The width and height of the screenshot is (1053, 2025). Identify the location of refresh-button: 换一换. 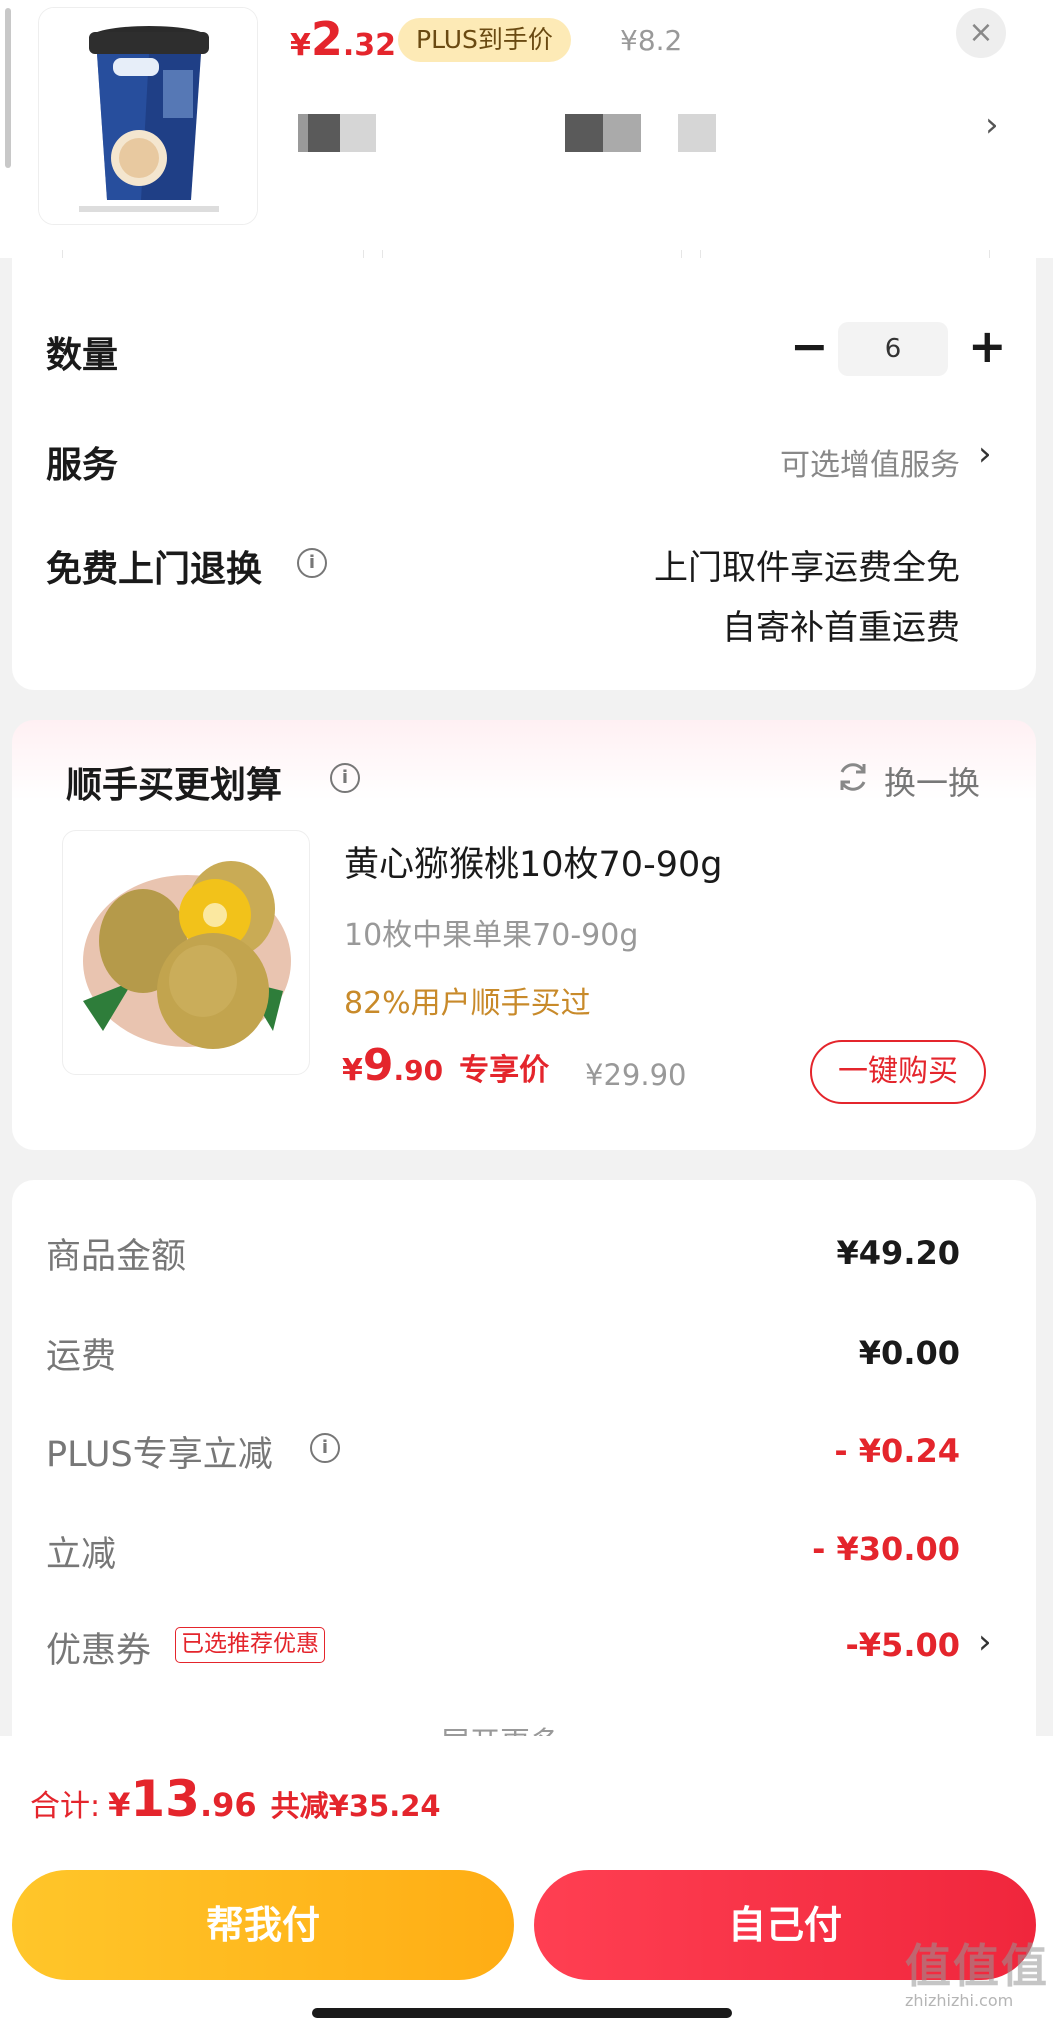
(932, 781).